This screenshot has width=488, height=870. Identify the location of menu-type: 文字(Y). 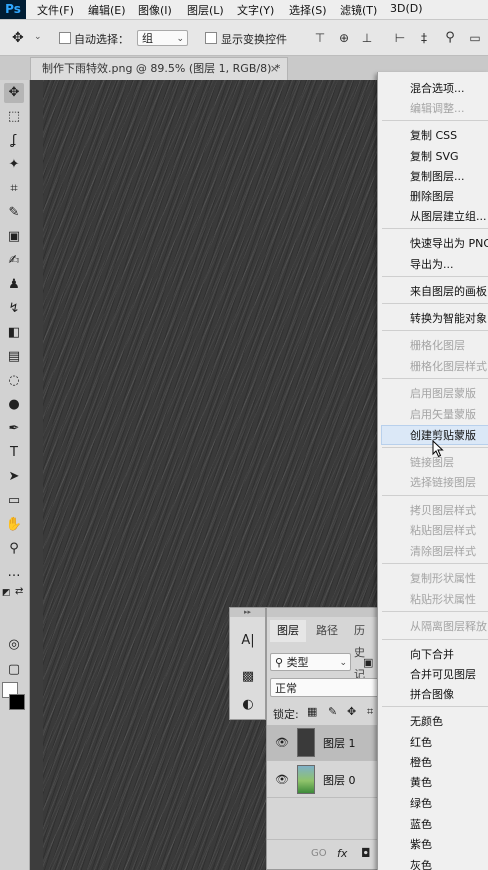
(255, 10).